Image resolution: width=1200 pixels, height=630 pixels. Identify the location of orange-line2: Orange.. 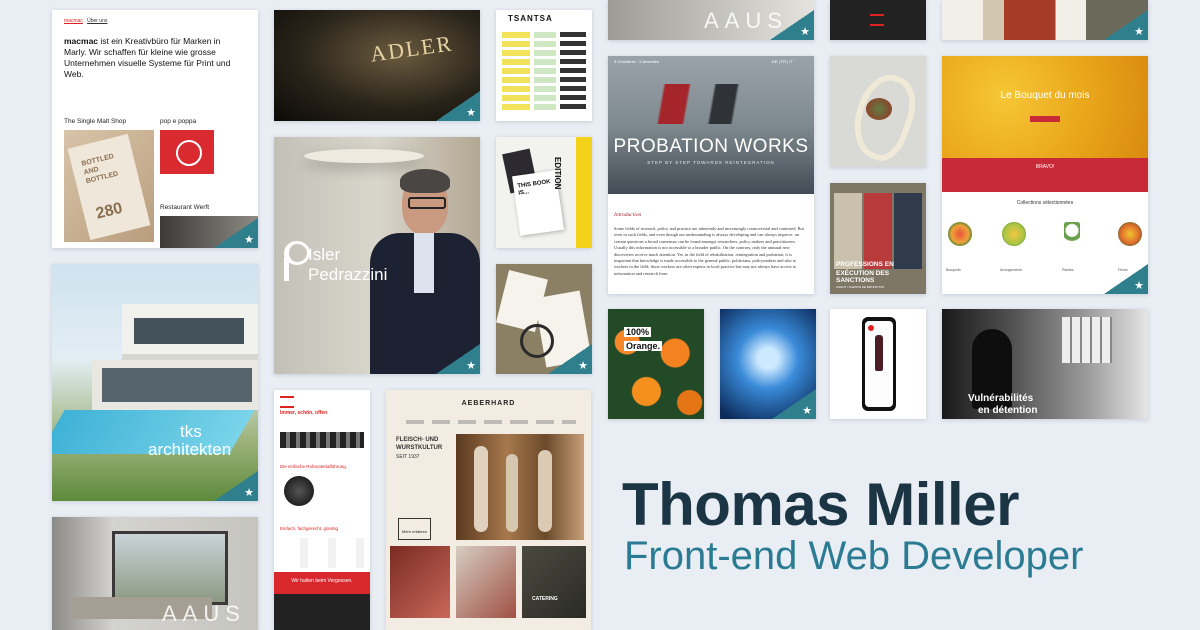
(643, 346).